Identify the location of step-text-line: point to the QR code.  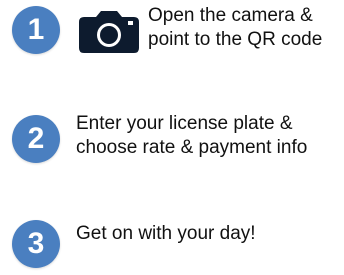
(235, 39).